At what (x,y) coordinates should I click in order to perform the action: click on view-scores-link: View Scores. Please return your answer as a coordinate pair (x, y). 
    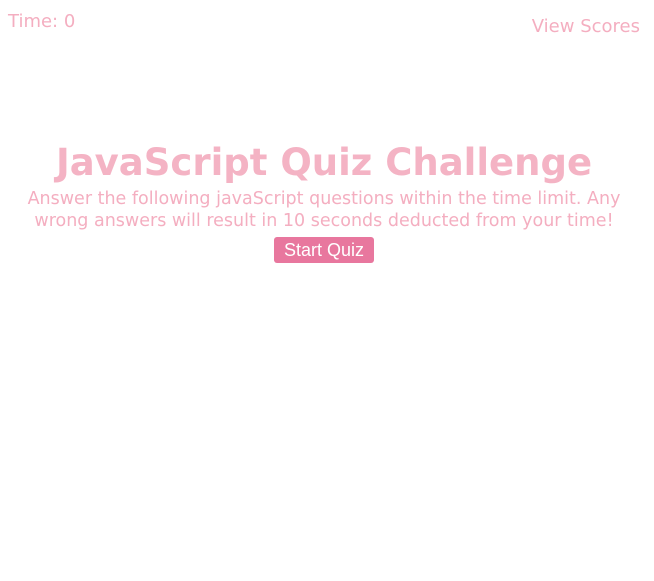
    Looking at the image, I should click on (586, 27).